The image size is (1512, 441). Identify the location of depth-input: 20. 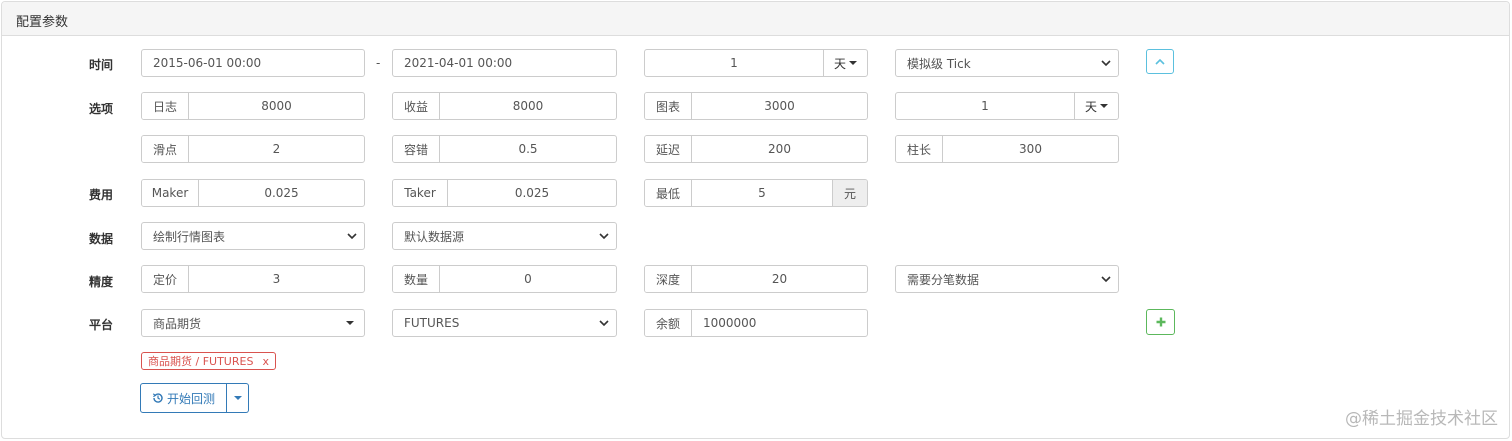
(779, 279).